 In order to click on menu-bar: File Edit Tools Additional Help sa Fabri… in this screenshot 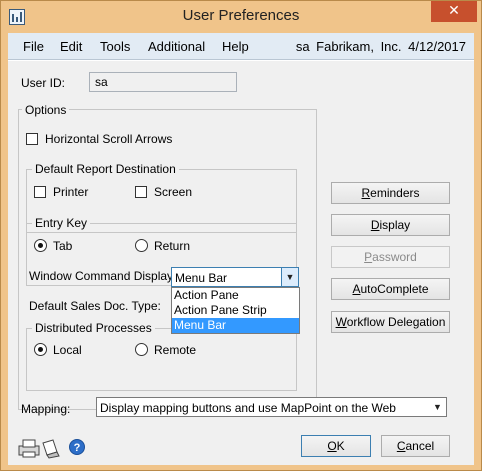, I will do `click(241, 46)`.